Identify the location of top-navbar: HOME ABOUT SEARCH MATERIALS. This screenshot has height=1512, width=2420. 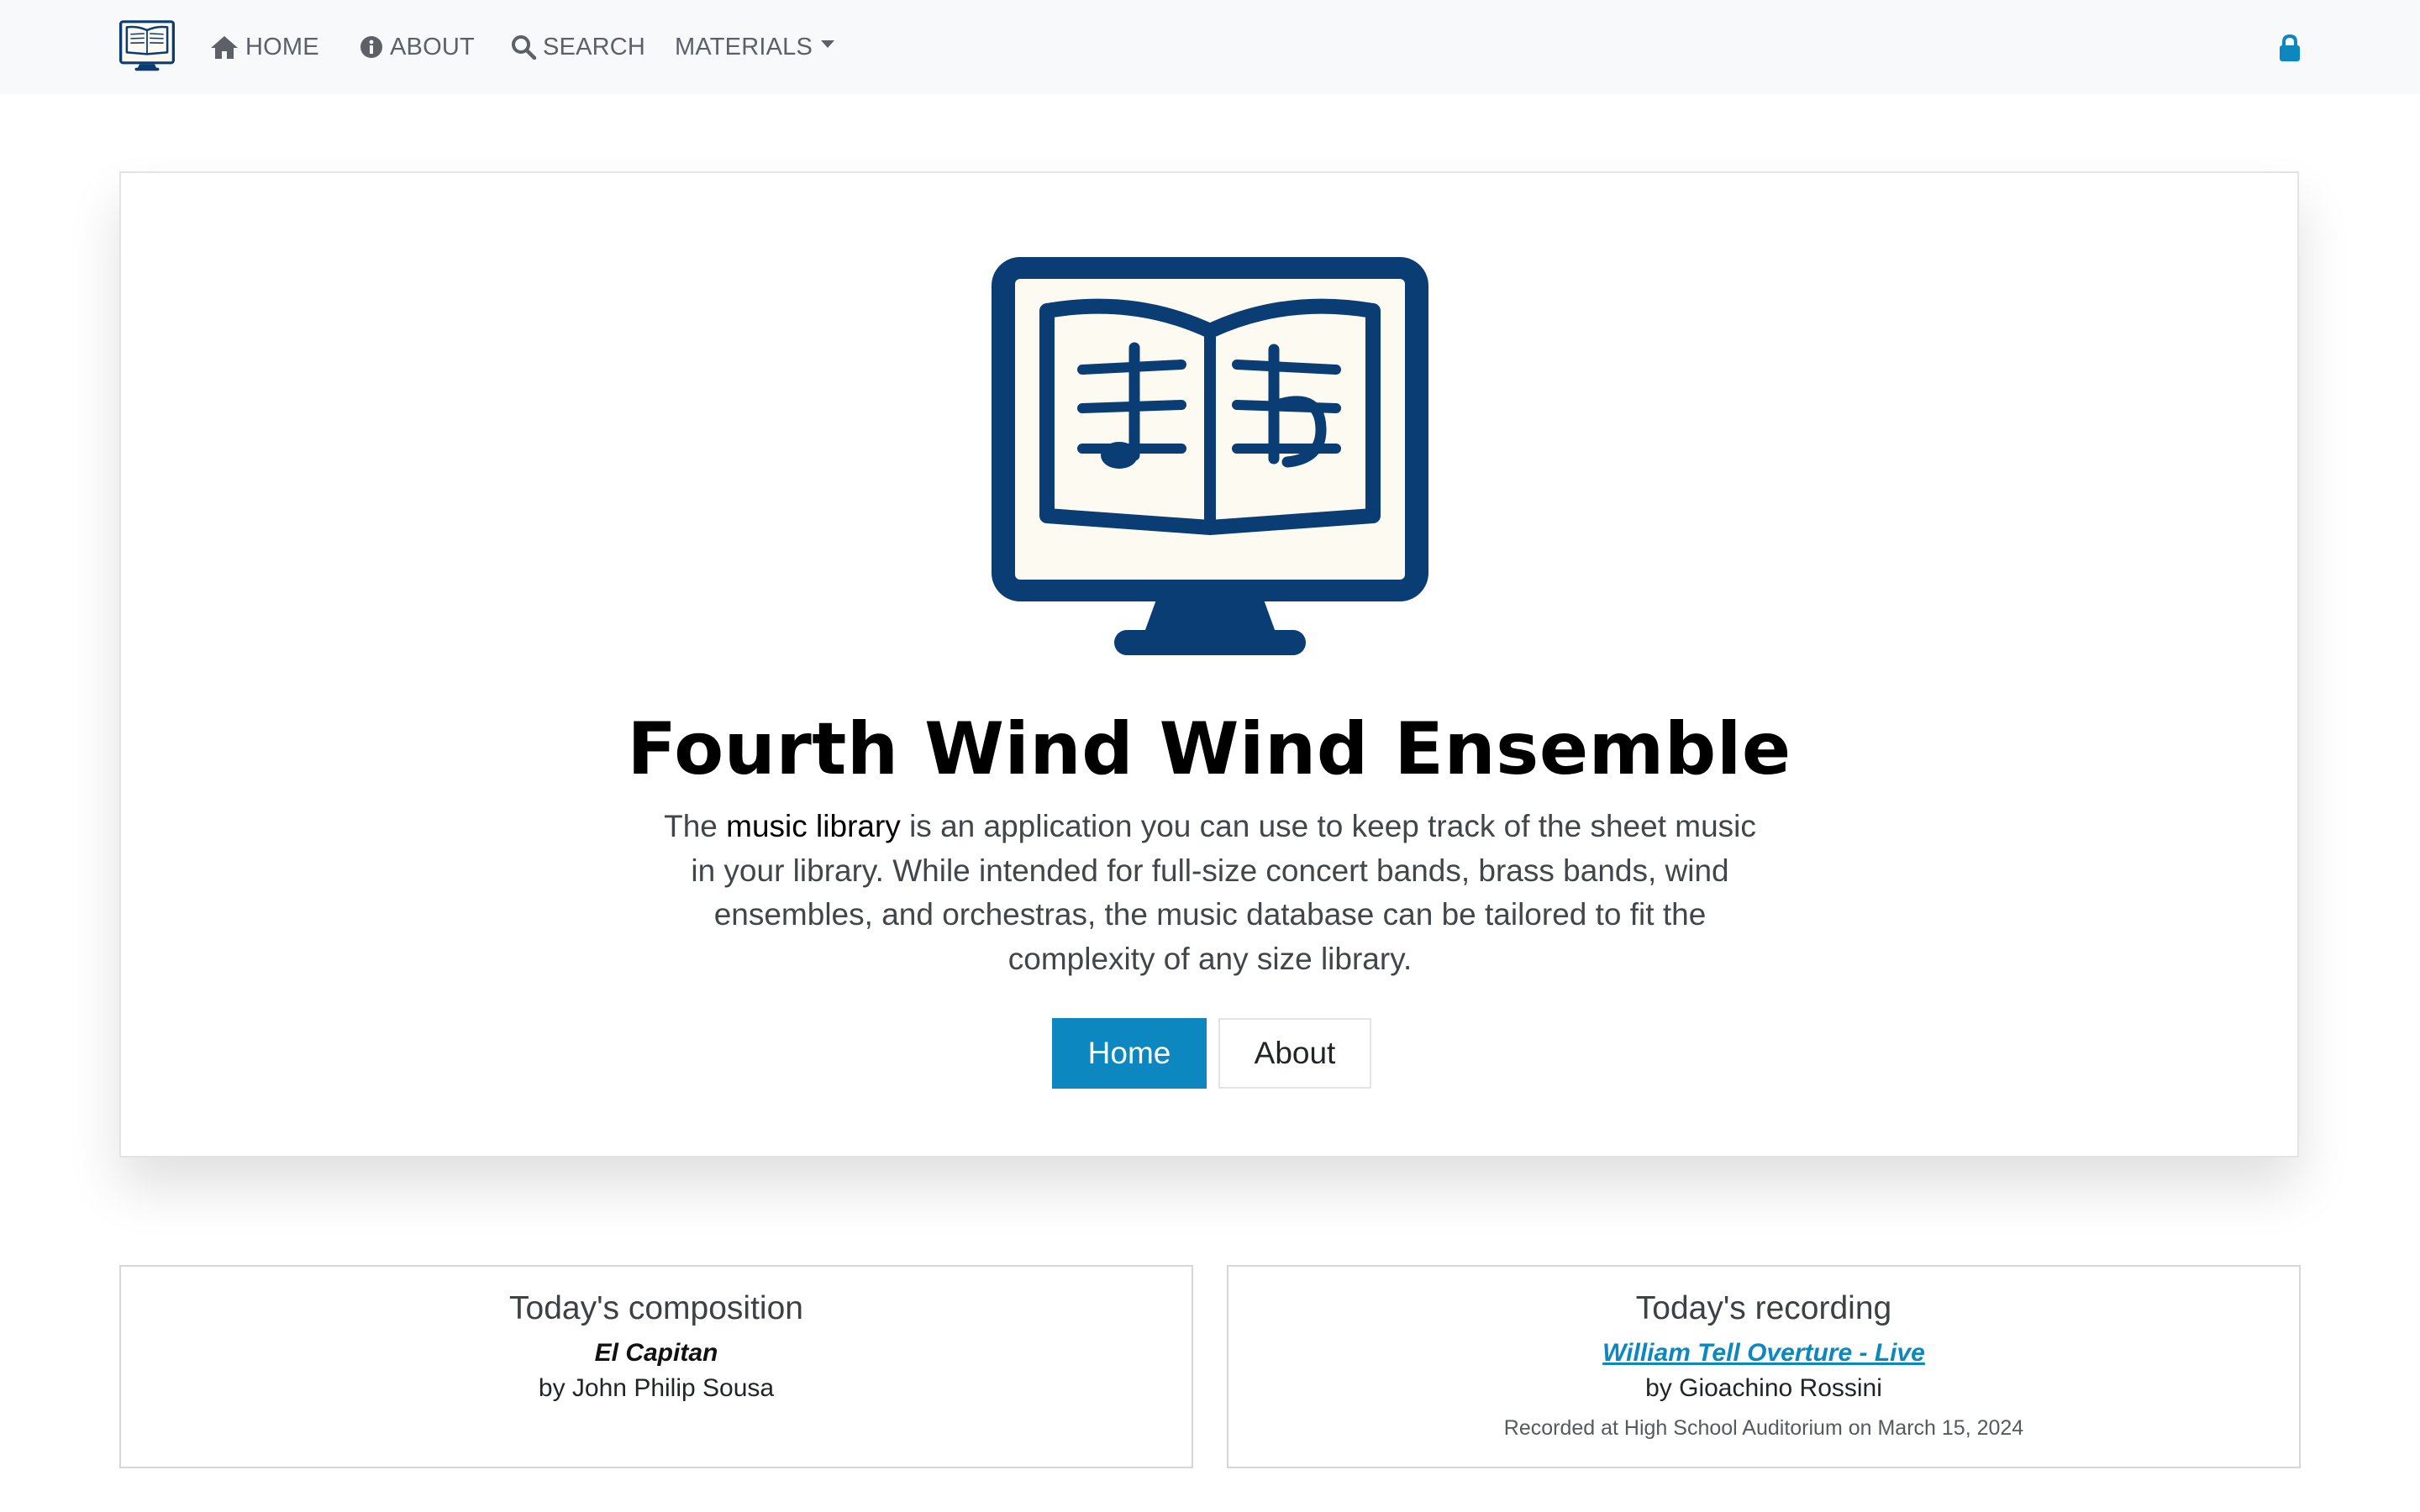
(1210, 47).